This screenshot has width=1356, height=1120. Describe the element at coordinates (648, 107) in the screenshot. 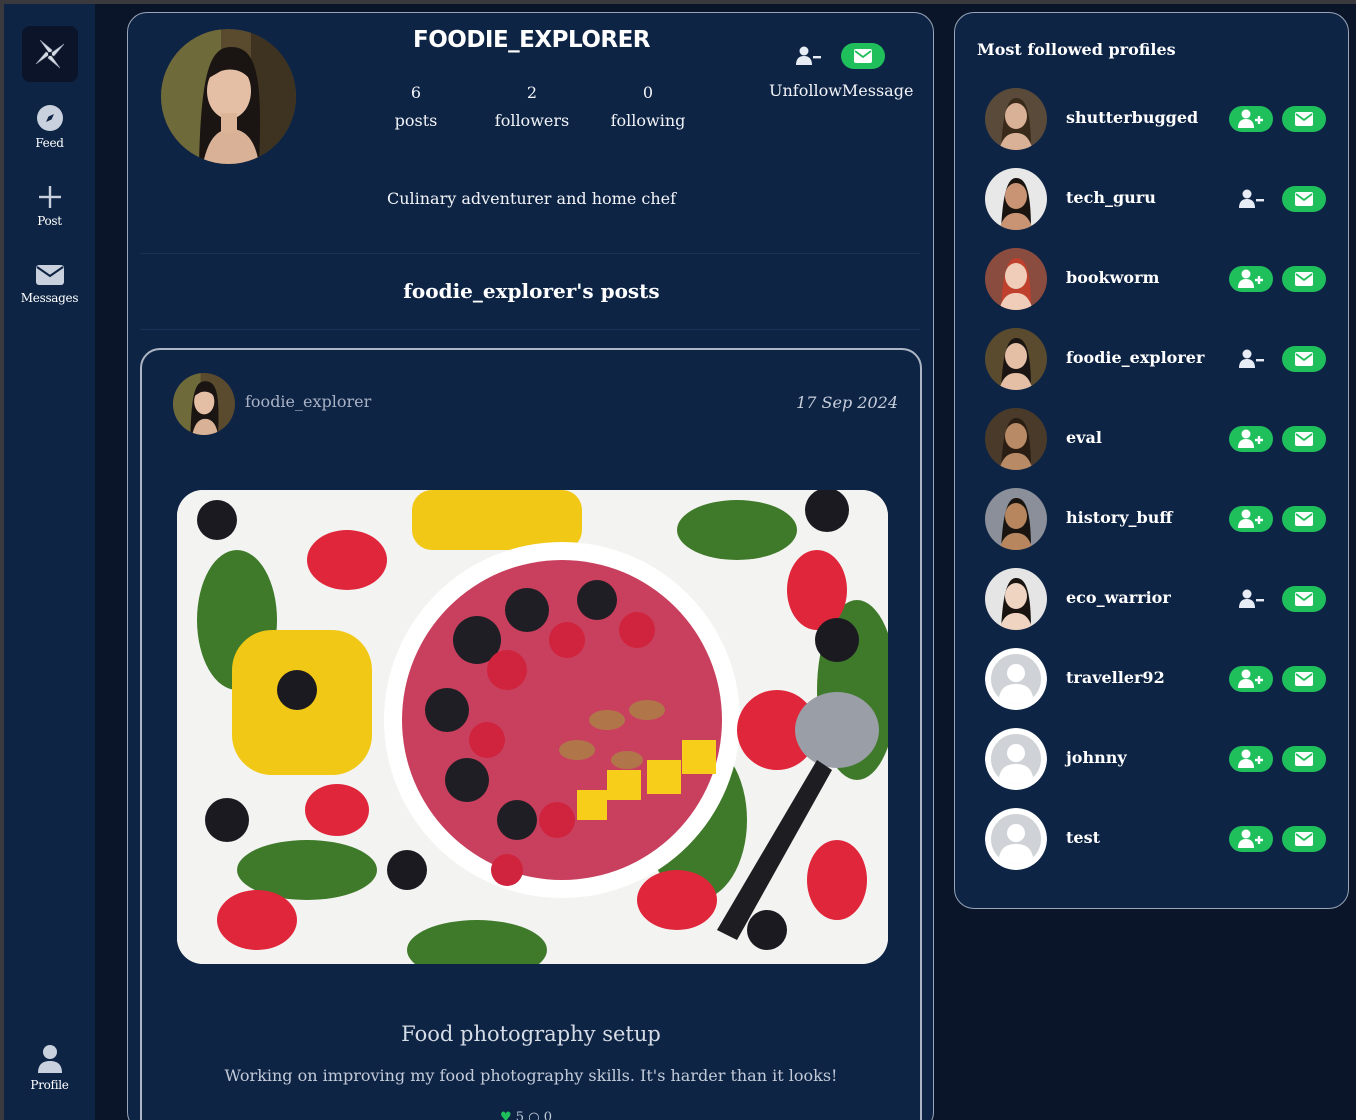

I see `stat-following: 0 following` at that location.